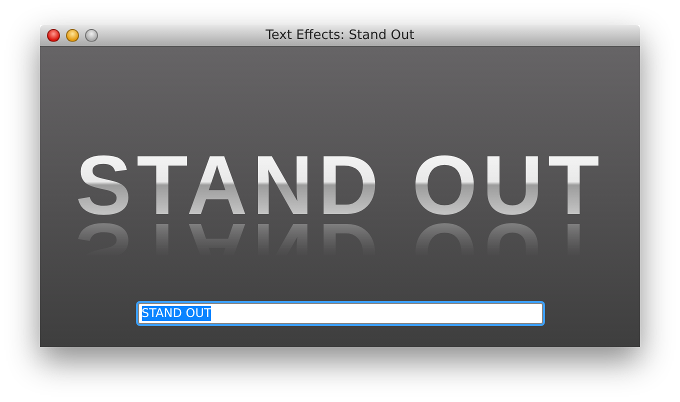  I want to click on minimize-button, so click(72, 35).